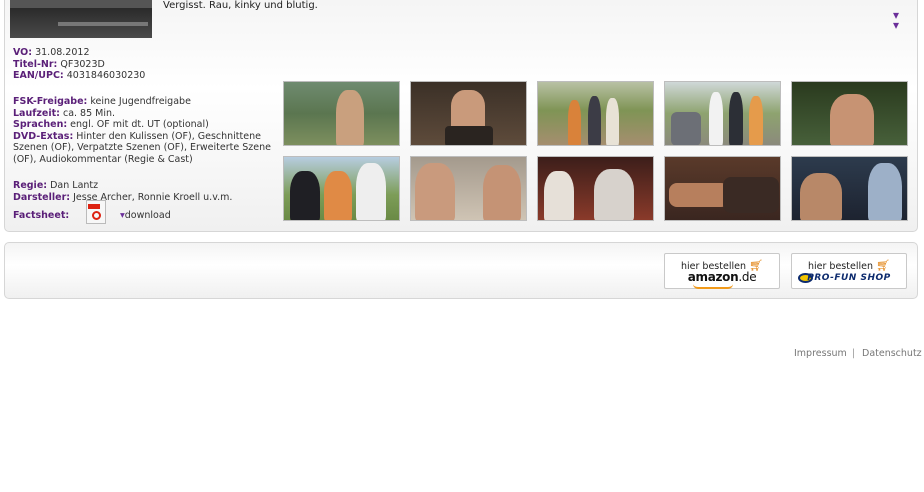  What do you see at coordinates (42, 197) in the screenshot?
I see `darsteller-label: Darsteller:` at bounding box center [42, 197].